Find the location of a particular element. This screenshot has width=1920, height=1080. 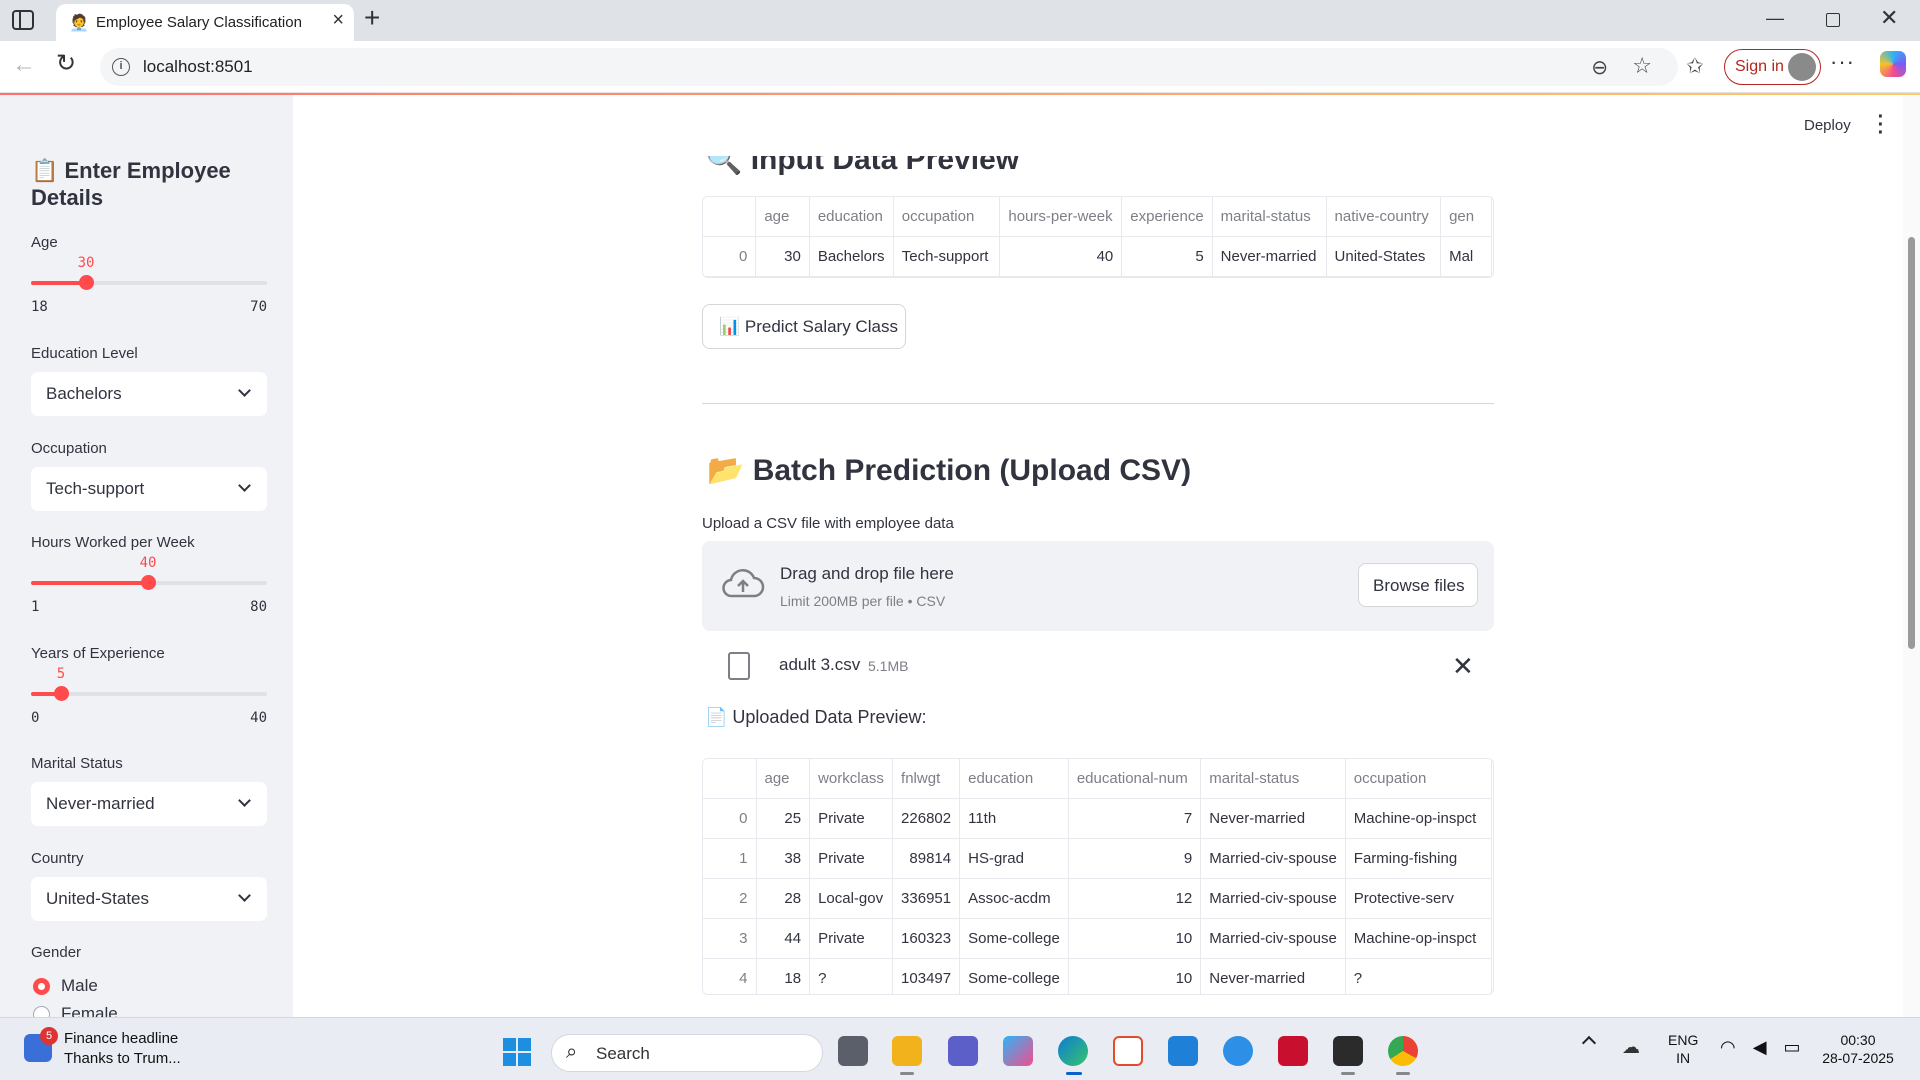

clock: 00:30 28-07-2025 is located at coordinates (1858, 1049).